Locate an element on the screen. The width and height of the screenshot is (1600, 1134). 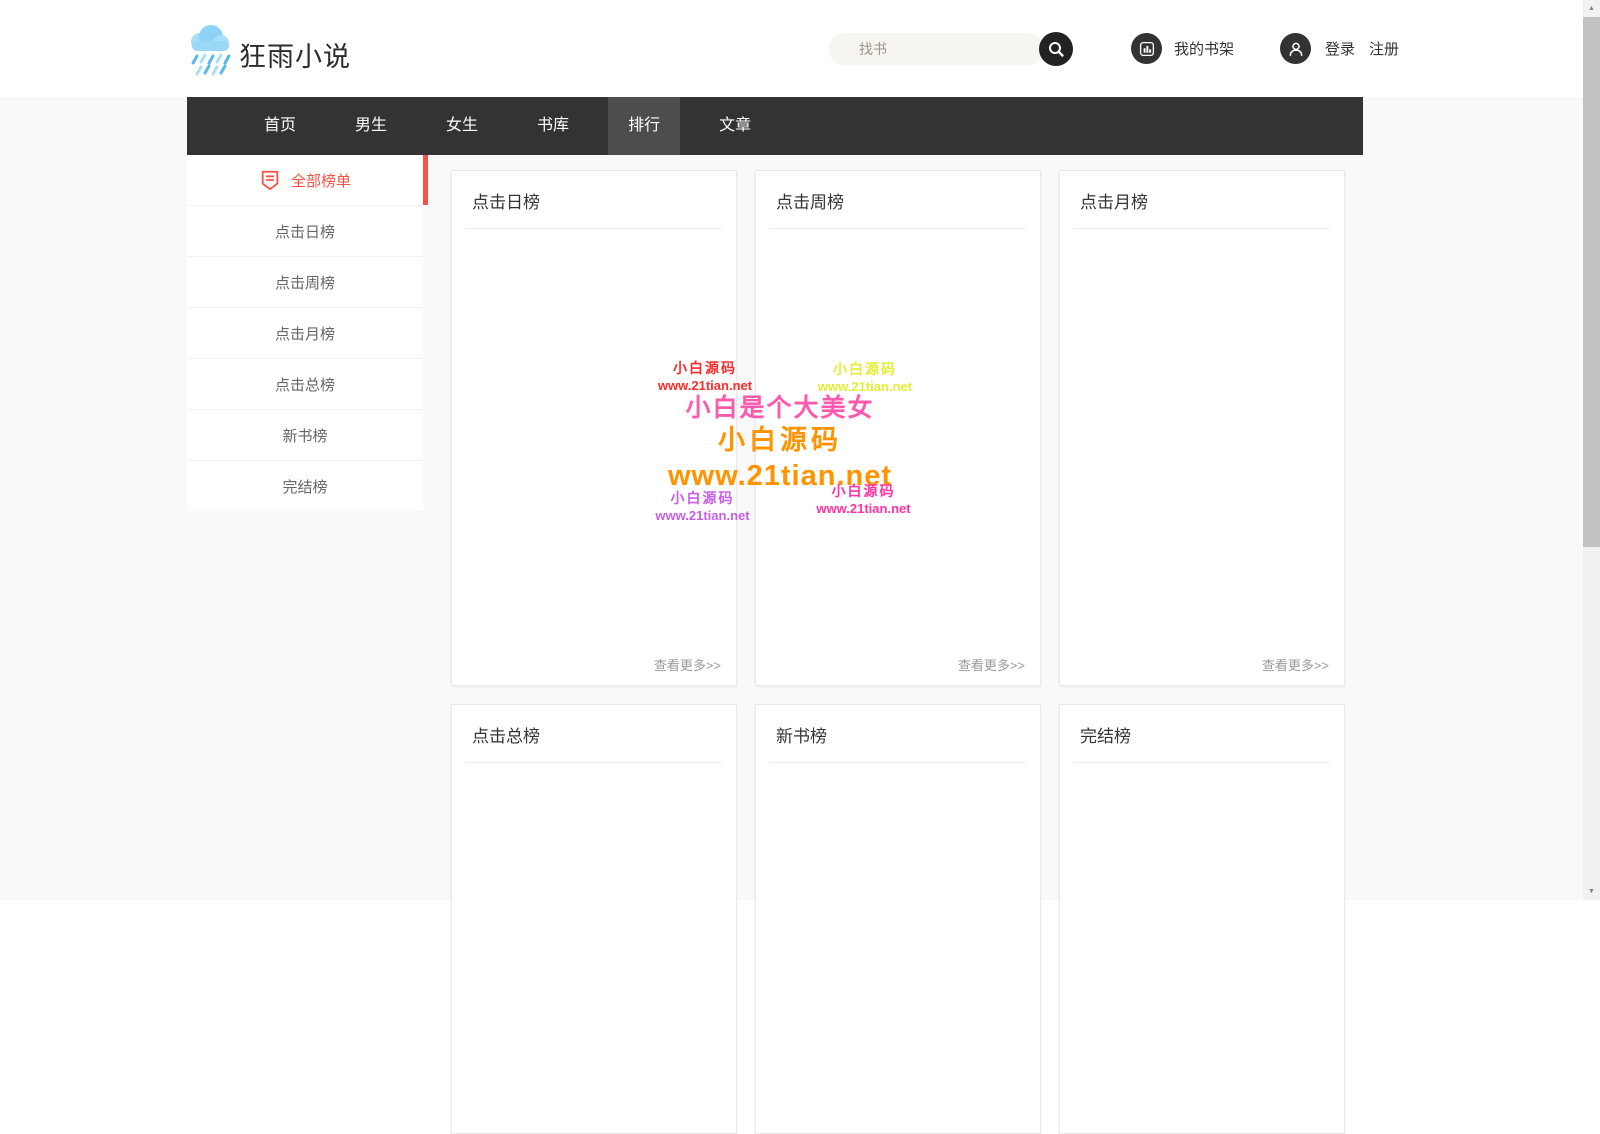
header: 狂雨小说 我的书架 is located at coordinates (800, 48).